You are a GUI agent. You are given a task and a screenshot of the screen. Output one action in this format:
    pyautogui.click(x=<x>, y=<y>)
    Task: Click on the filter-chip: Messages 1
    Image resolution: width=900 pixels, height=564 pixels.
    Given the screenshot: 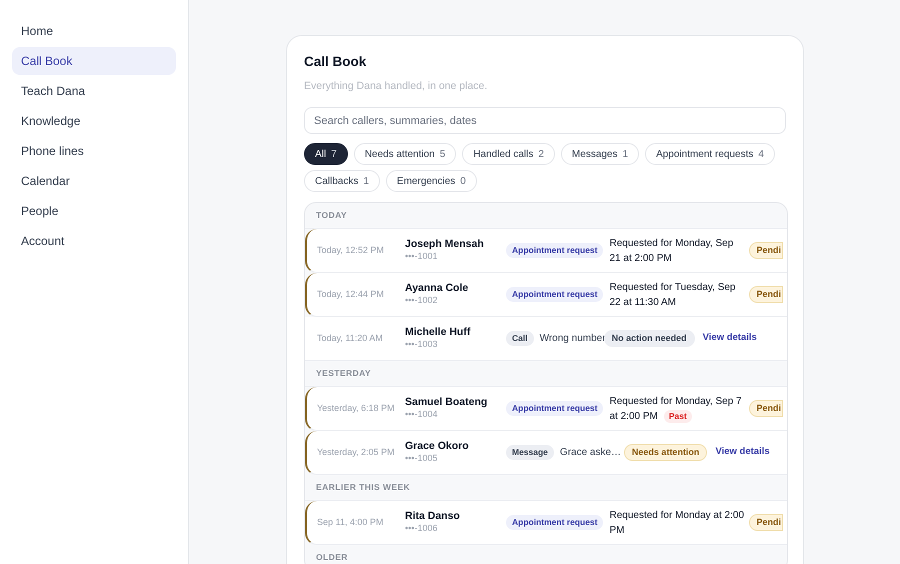 What is the action you would take?
    pyautogui.click(x=600, y=154)
    